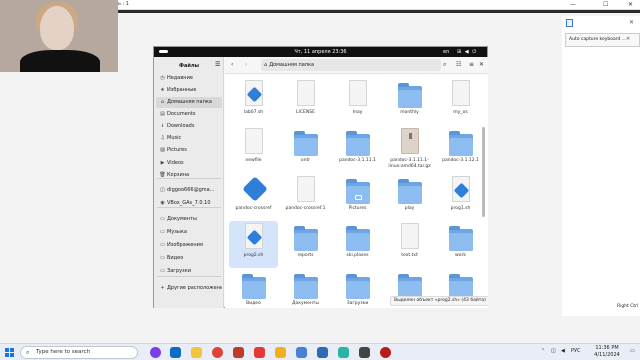 The image size is (640, 360). Describe the element at coordinates (196, 352) in the screenshot. I see `file-explorer-icon` at that location.